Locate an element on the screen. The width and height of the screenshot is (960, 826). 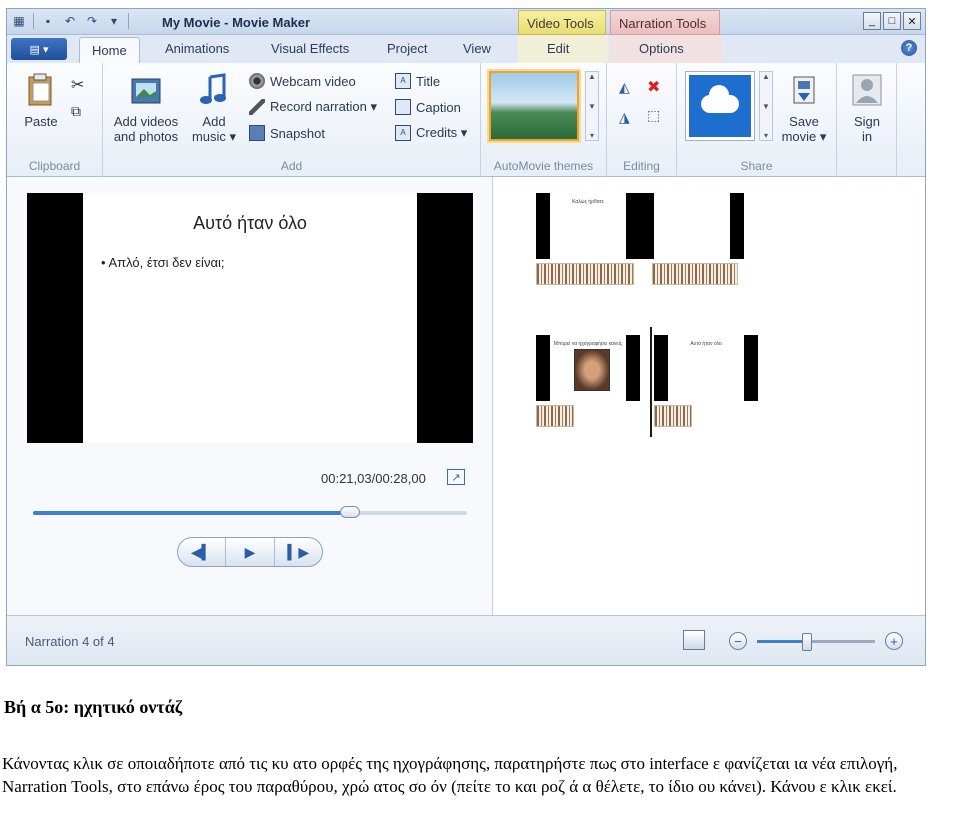
rotate-right-icon: ◮ is located at coordinates (624, 117).